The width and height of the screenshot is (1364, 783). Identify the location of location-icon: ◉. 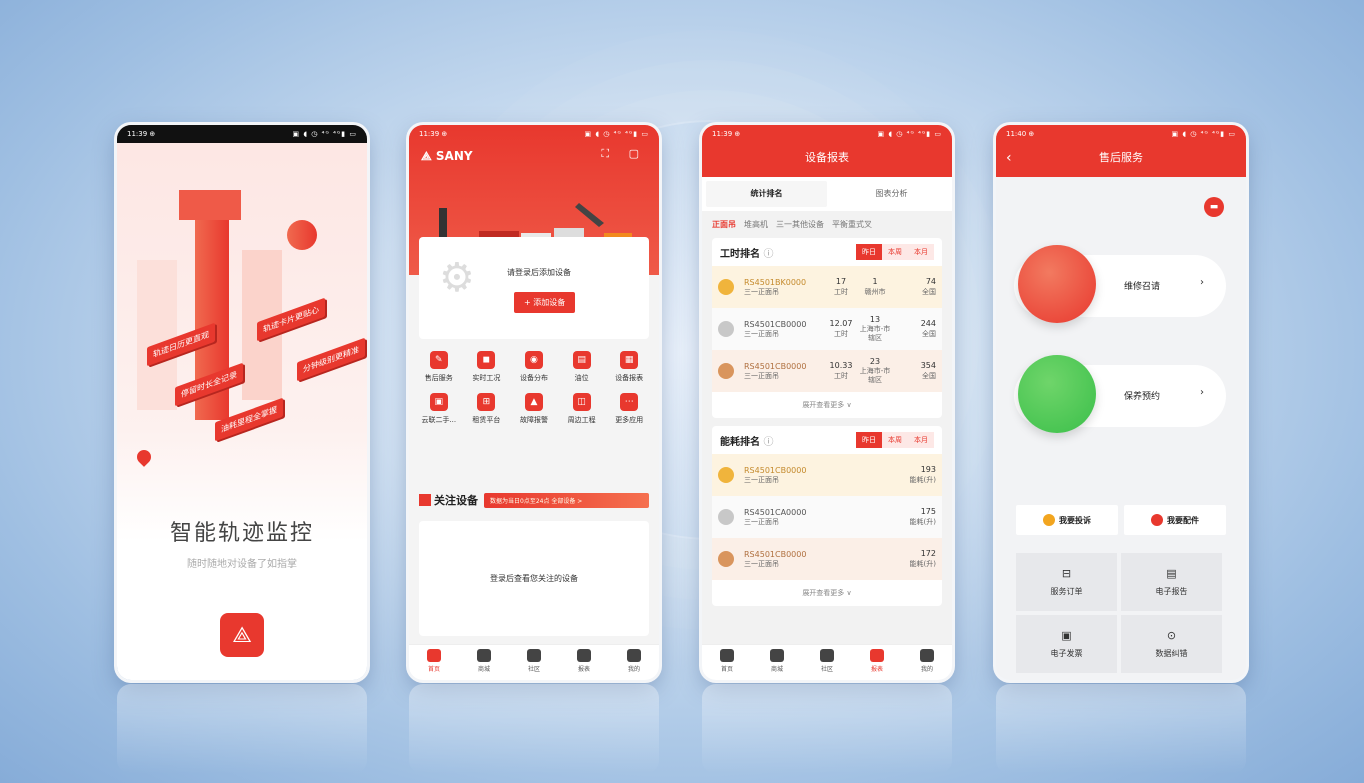
(533, 360).